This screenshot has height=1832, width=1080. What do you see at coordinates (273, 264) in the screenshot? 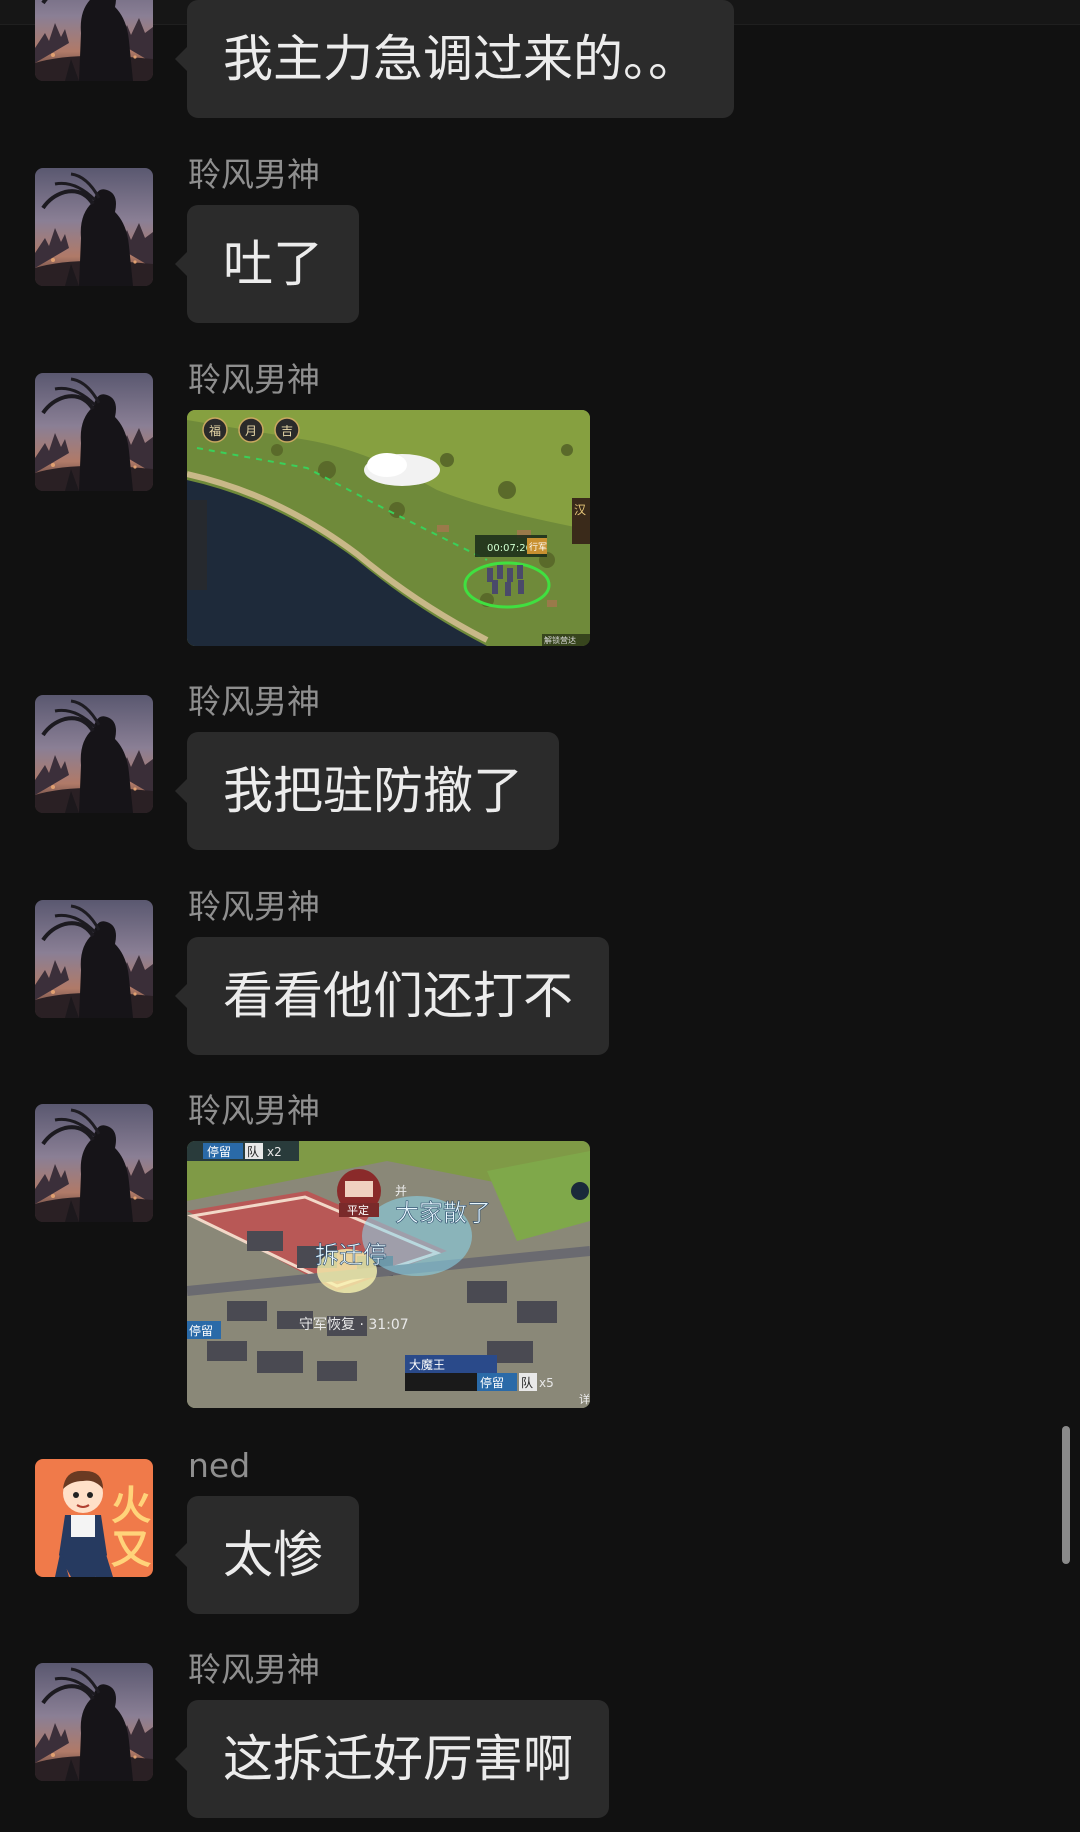
I see `message-text: 吐了` at bounding box center [273, 264].